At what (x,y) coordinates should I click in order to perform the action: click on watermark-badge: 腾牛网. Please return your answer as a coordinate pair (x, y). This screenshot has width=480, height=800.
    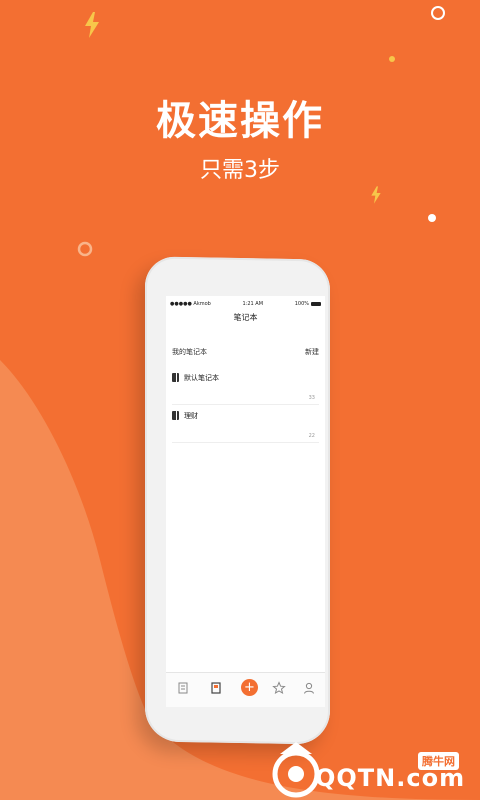
    Looking at the image, I should click on (438, 761).